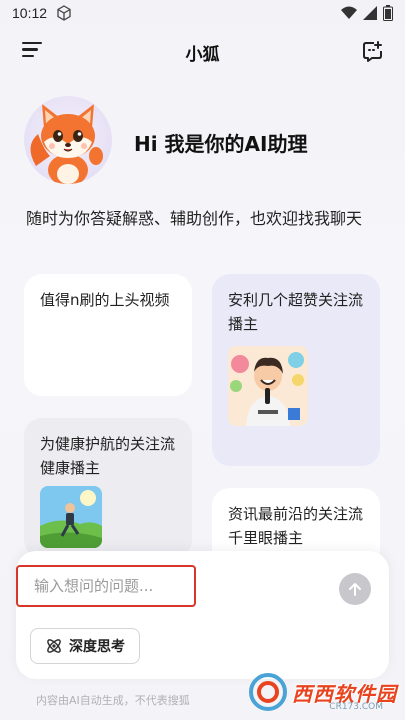  I want to click on suggestion-card: 为健康护航的关注流健康播主, so click(108, 488).